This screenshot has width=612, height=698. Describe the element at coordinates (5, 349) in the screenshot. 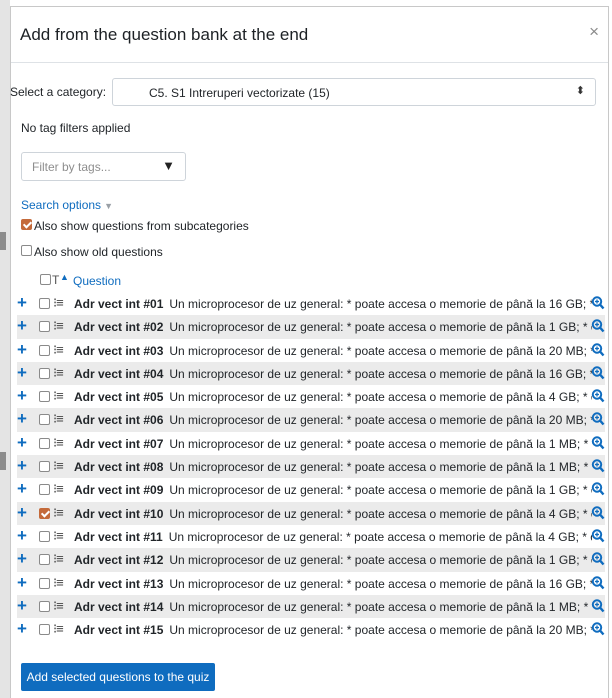

I see `background-page-edge` at that location.